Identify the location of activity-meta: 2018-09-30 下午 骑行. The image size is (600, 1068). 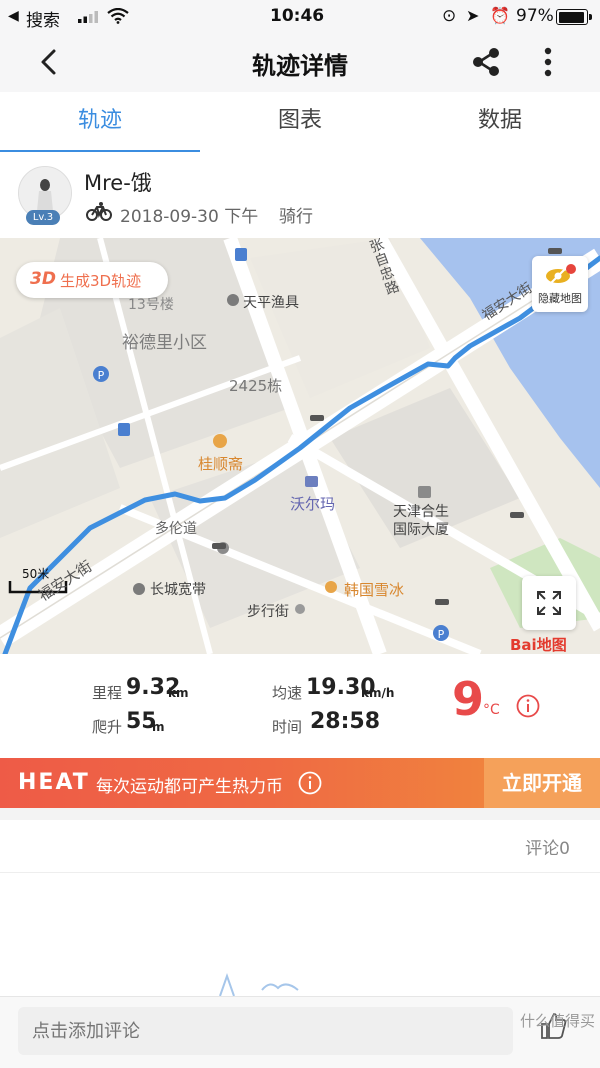
(216, 214).